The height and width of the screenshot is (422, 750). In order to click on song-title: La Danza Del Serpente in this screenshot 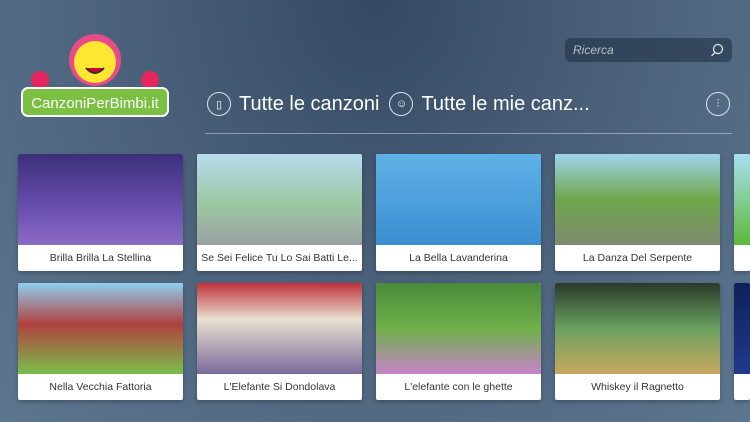, I will do `click(637, 258)`.